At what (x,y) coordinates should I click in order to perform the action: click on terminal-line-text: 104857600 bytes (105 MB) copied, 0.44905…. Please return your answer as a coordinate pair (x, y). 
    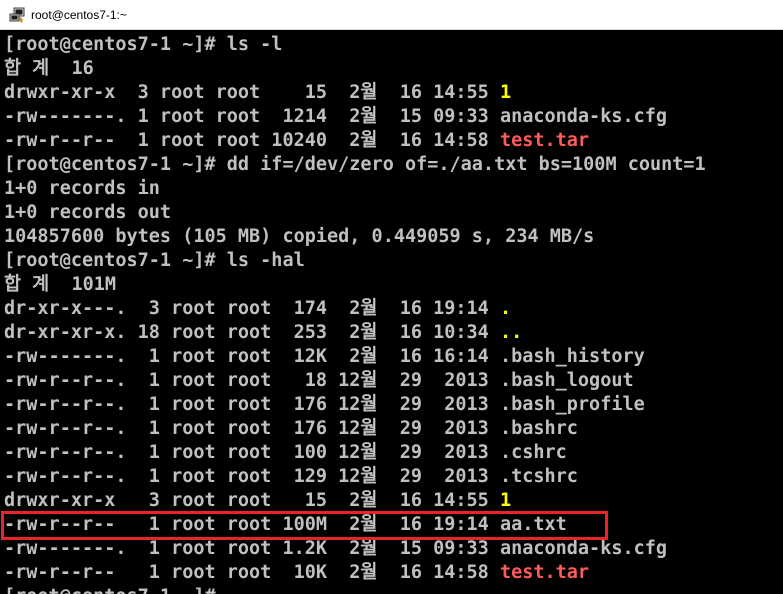
    Looking at the image, I should click on (299, 236).